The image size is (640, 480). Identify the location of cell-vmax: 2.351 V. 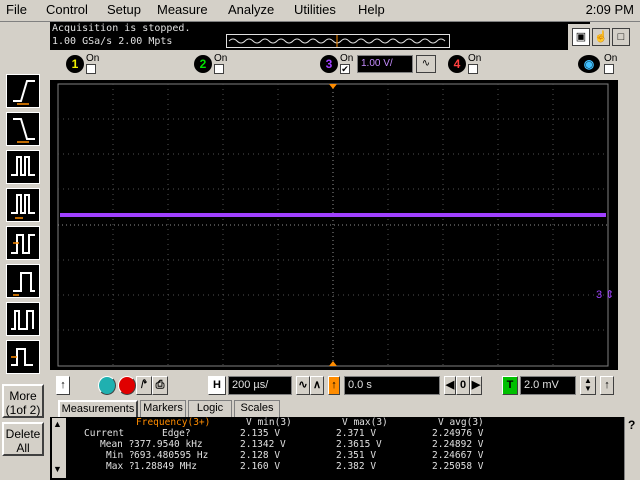
(356, 455).